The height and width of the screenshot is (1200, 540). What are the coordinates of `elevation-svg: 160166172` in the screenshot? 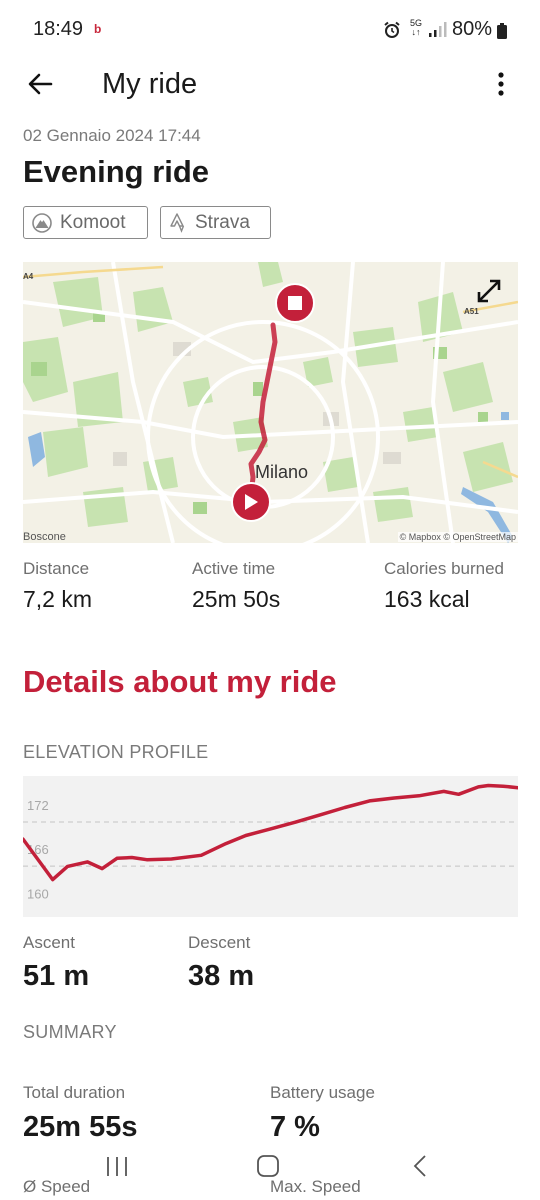 It's located at (270, 842).